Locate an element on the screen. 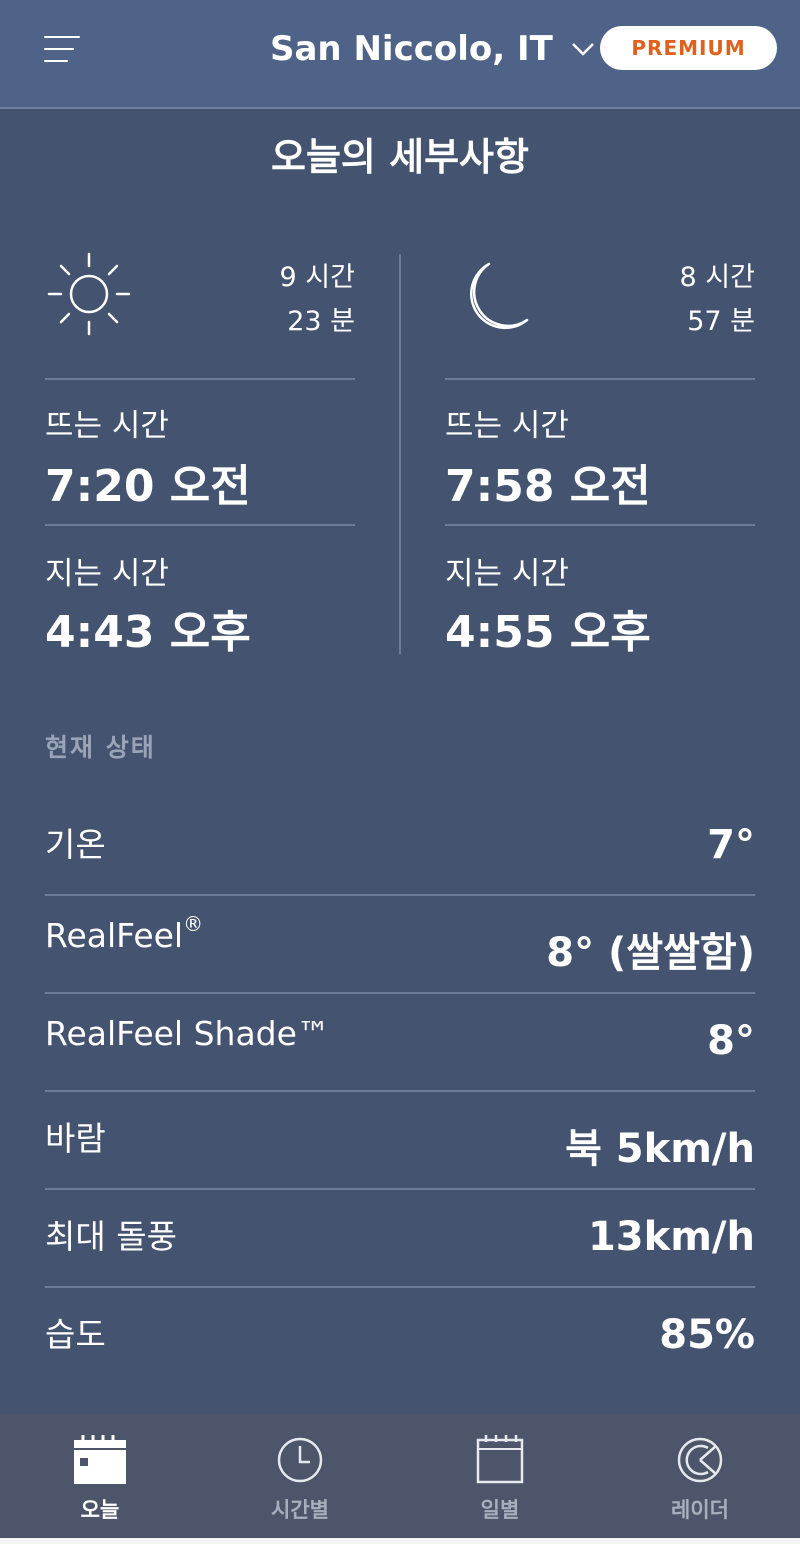 This screenshot has height=1544, width=800. condition-row-temperature: 기온 7° is located at coordinates (400, 847).